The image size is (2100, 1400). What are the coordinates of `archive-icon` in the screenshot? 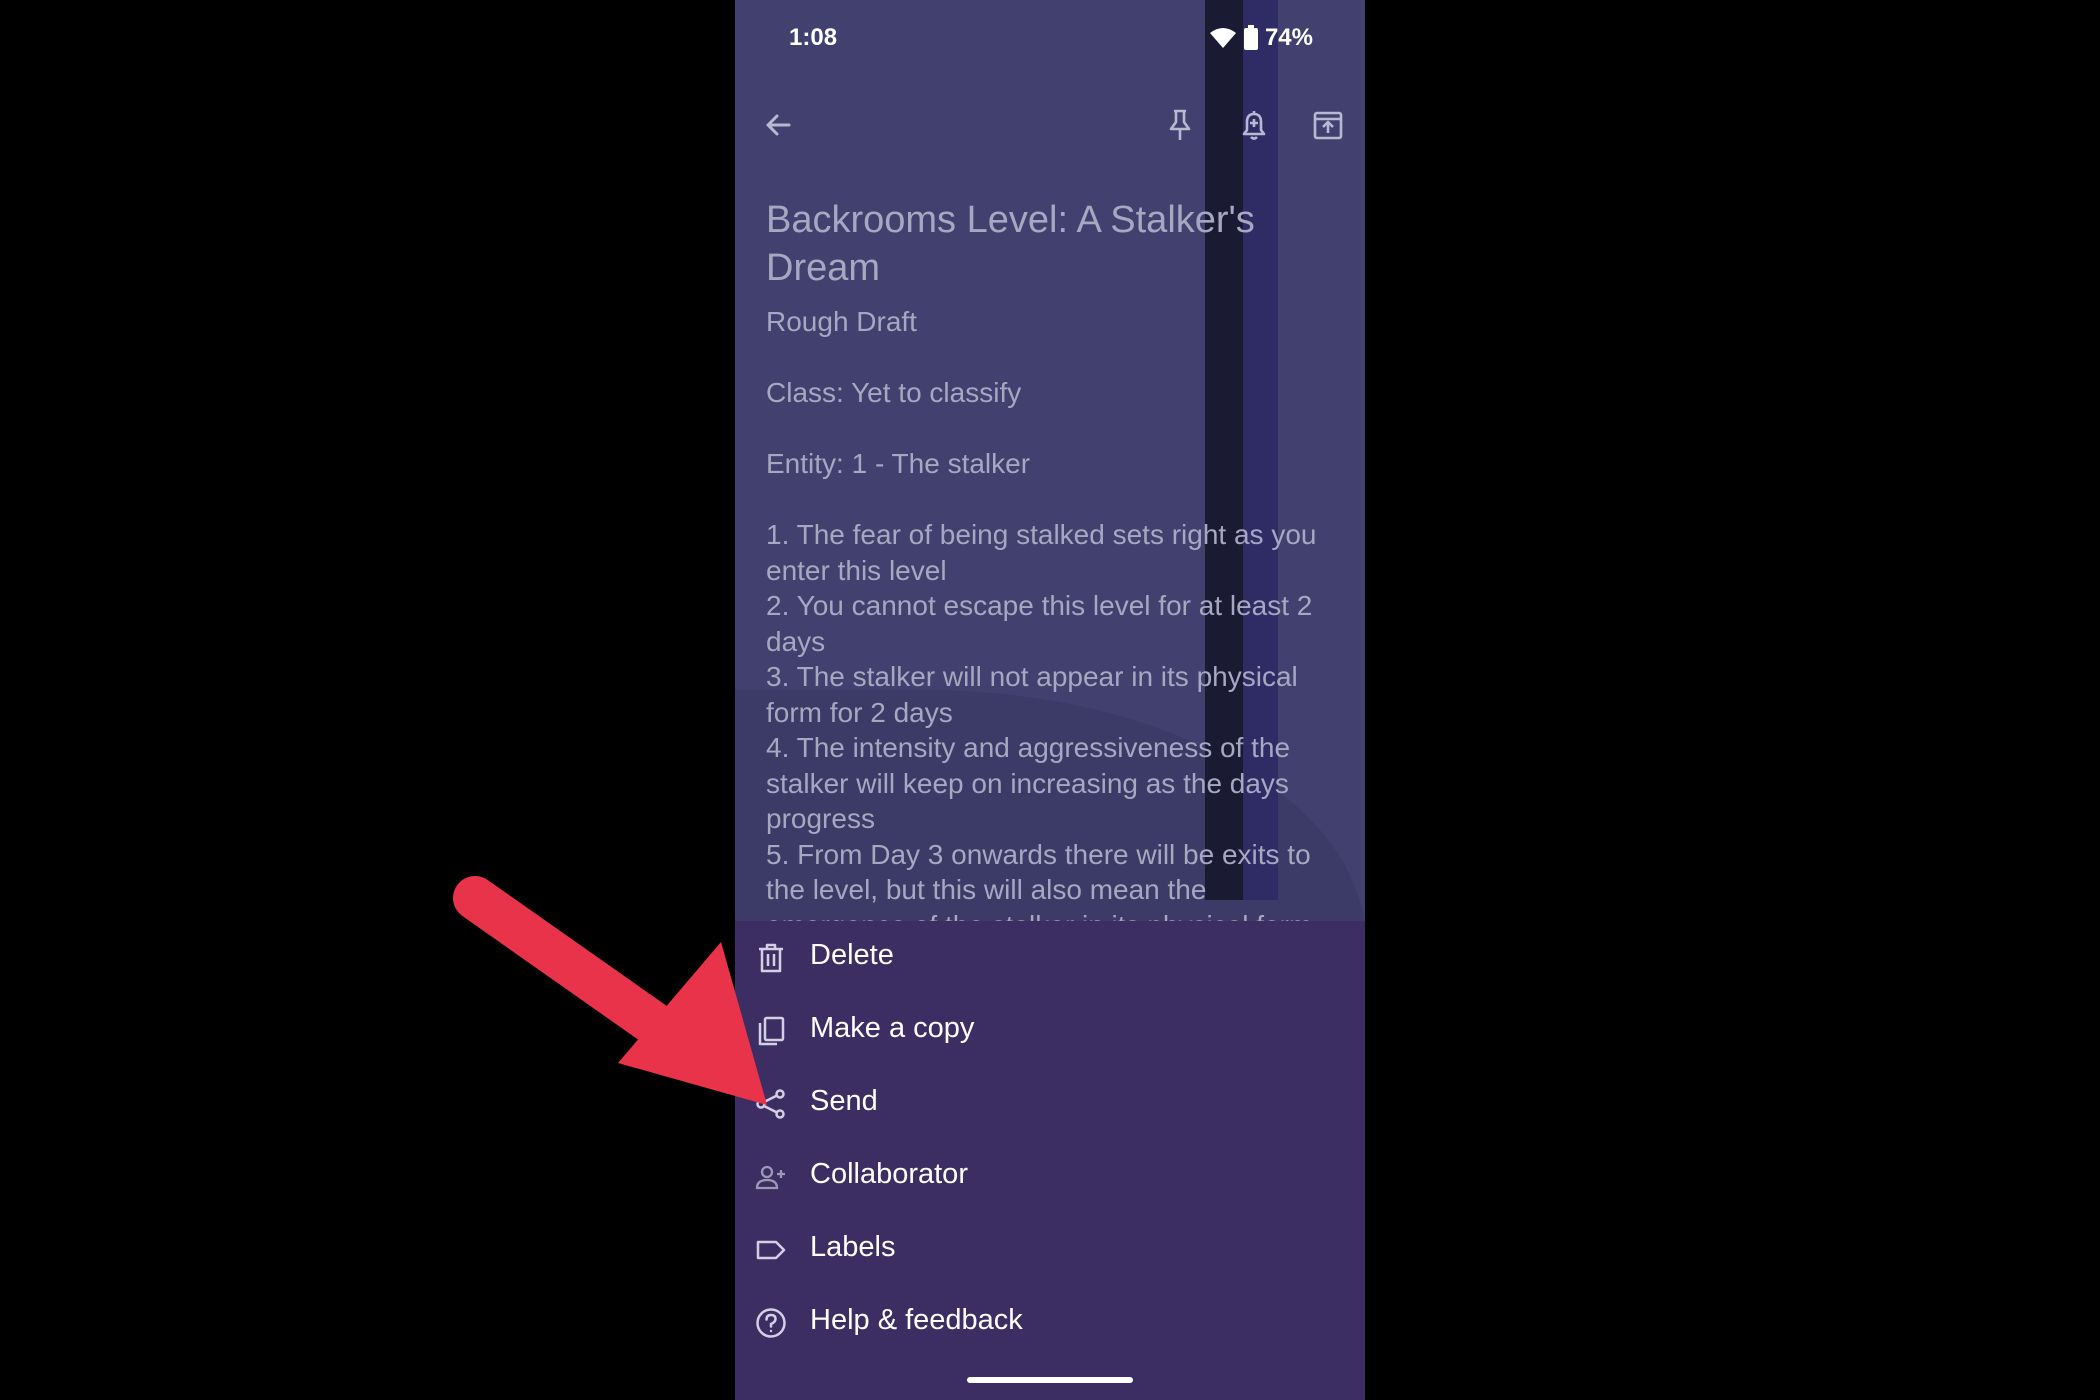 It's located at (1328, 125).